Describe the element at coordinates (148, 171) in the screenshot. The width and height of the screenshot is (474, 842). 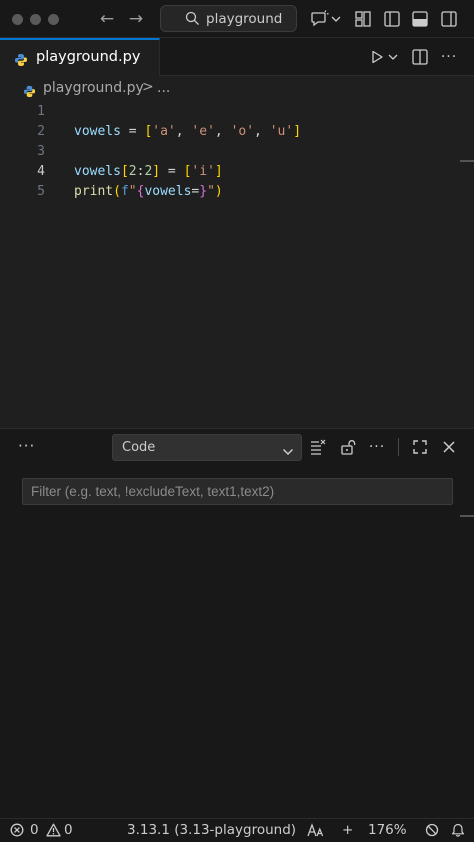
I see `code-text: vowels[2:2] = ['i']` at that location.